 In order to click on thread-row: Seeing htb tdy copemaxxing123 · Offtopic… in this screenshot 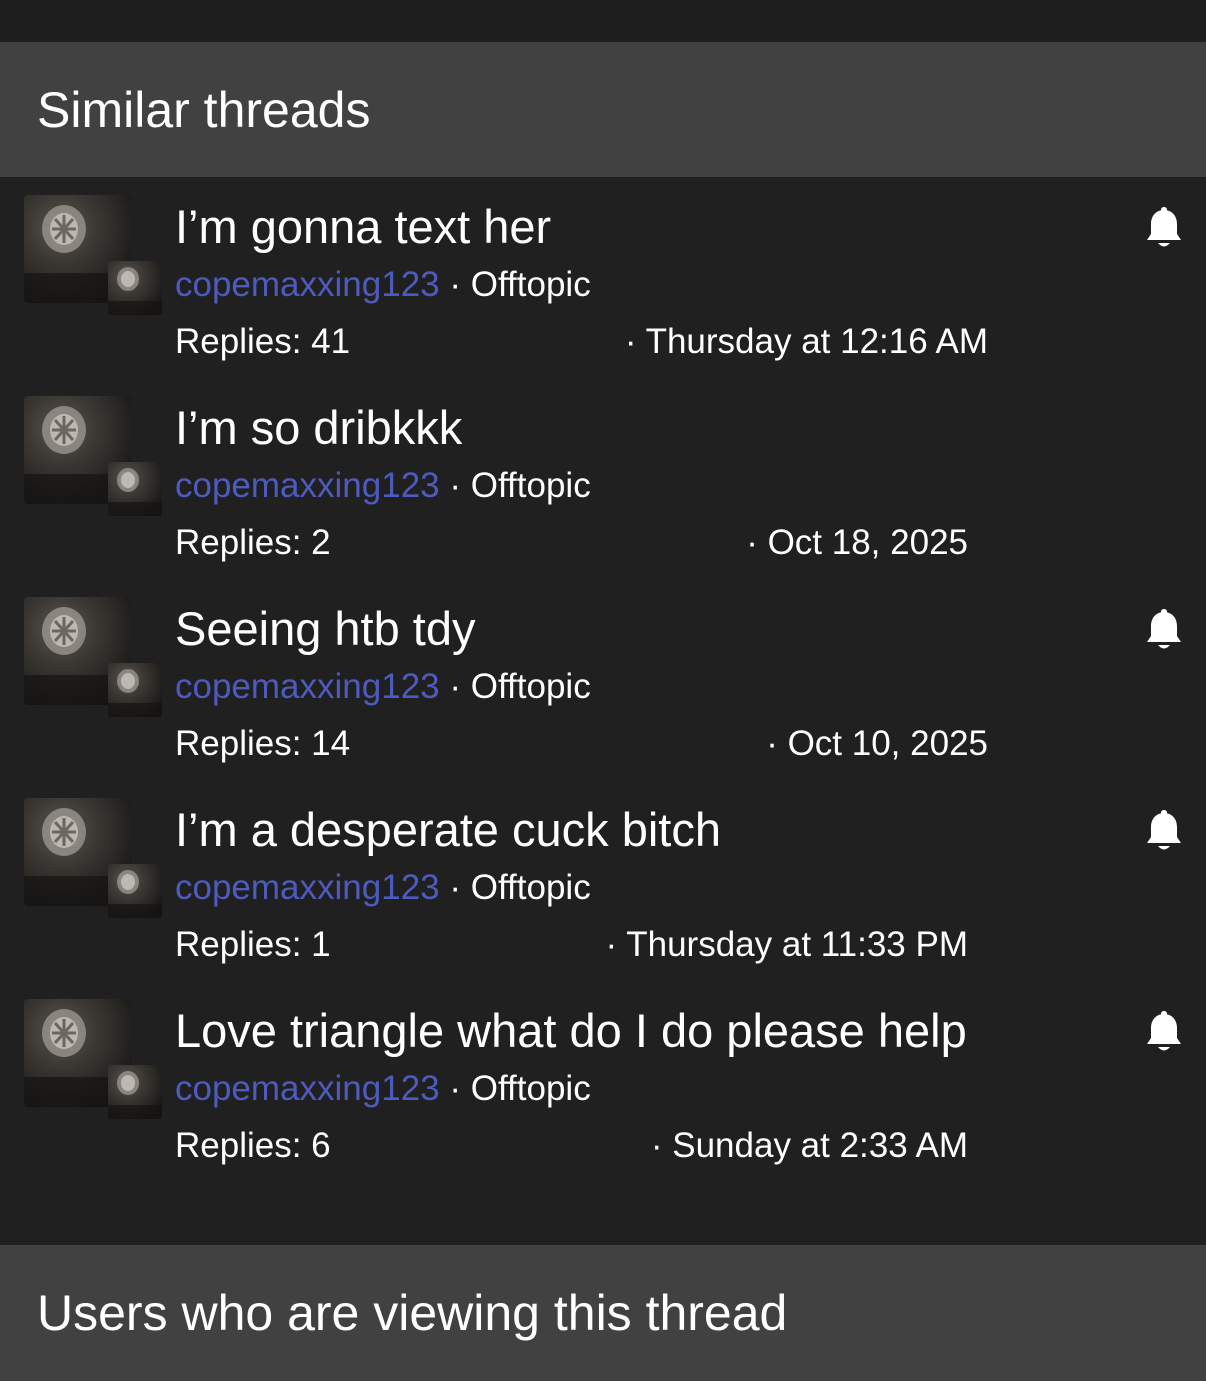, I will do `click(603, 679)`.